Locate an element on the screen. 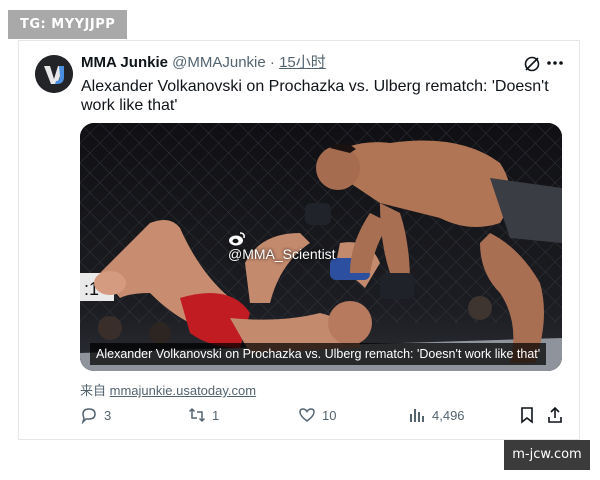  bookmark-icon is located at coordinates (527, 415).